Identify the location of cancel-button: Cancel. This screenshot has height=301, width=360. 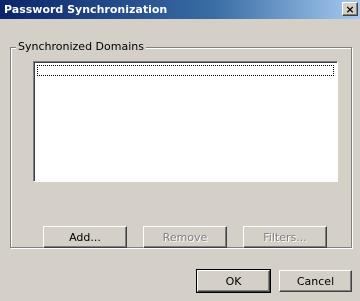
(315, 281).